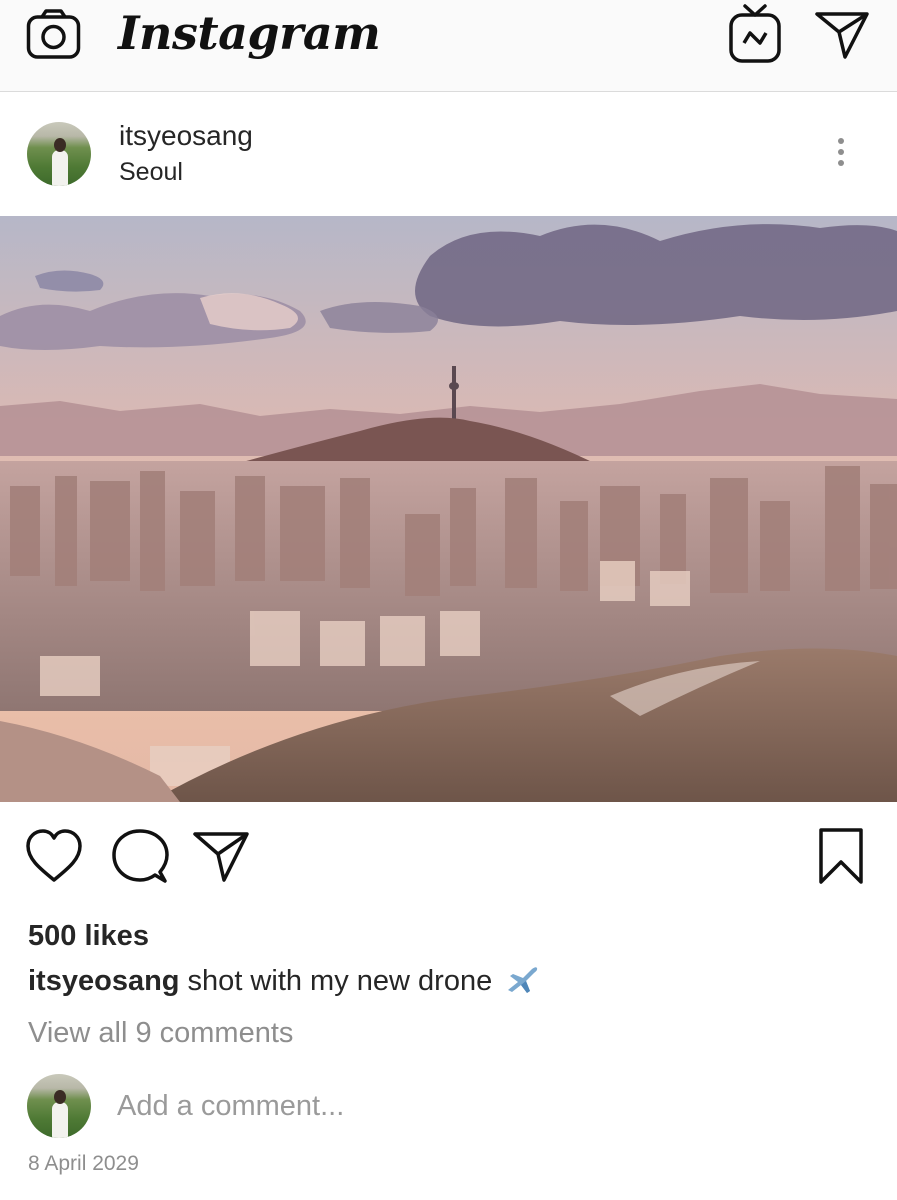 This screenshot has height=1200, width=897. What do you see at coordinates (448, 46) in the screenshot?
I see `app-header: Instagram` at bounding box center [448, 46].